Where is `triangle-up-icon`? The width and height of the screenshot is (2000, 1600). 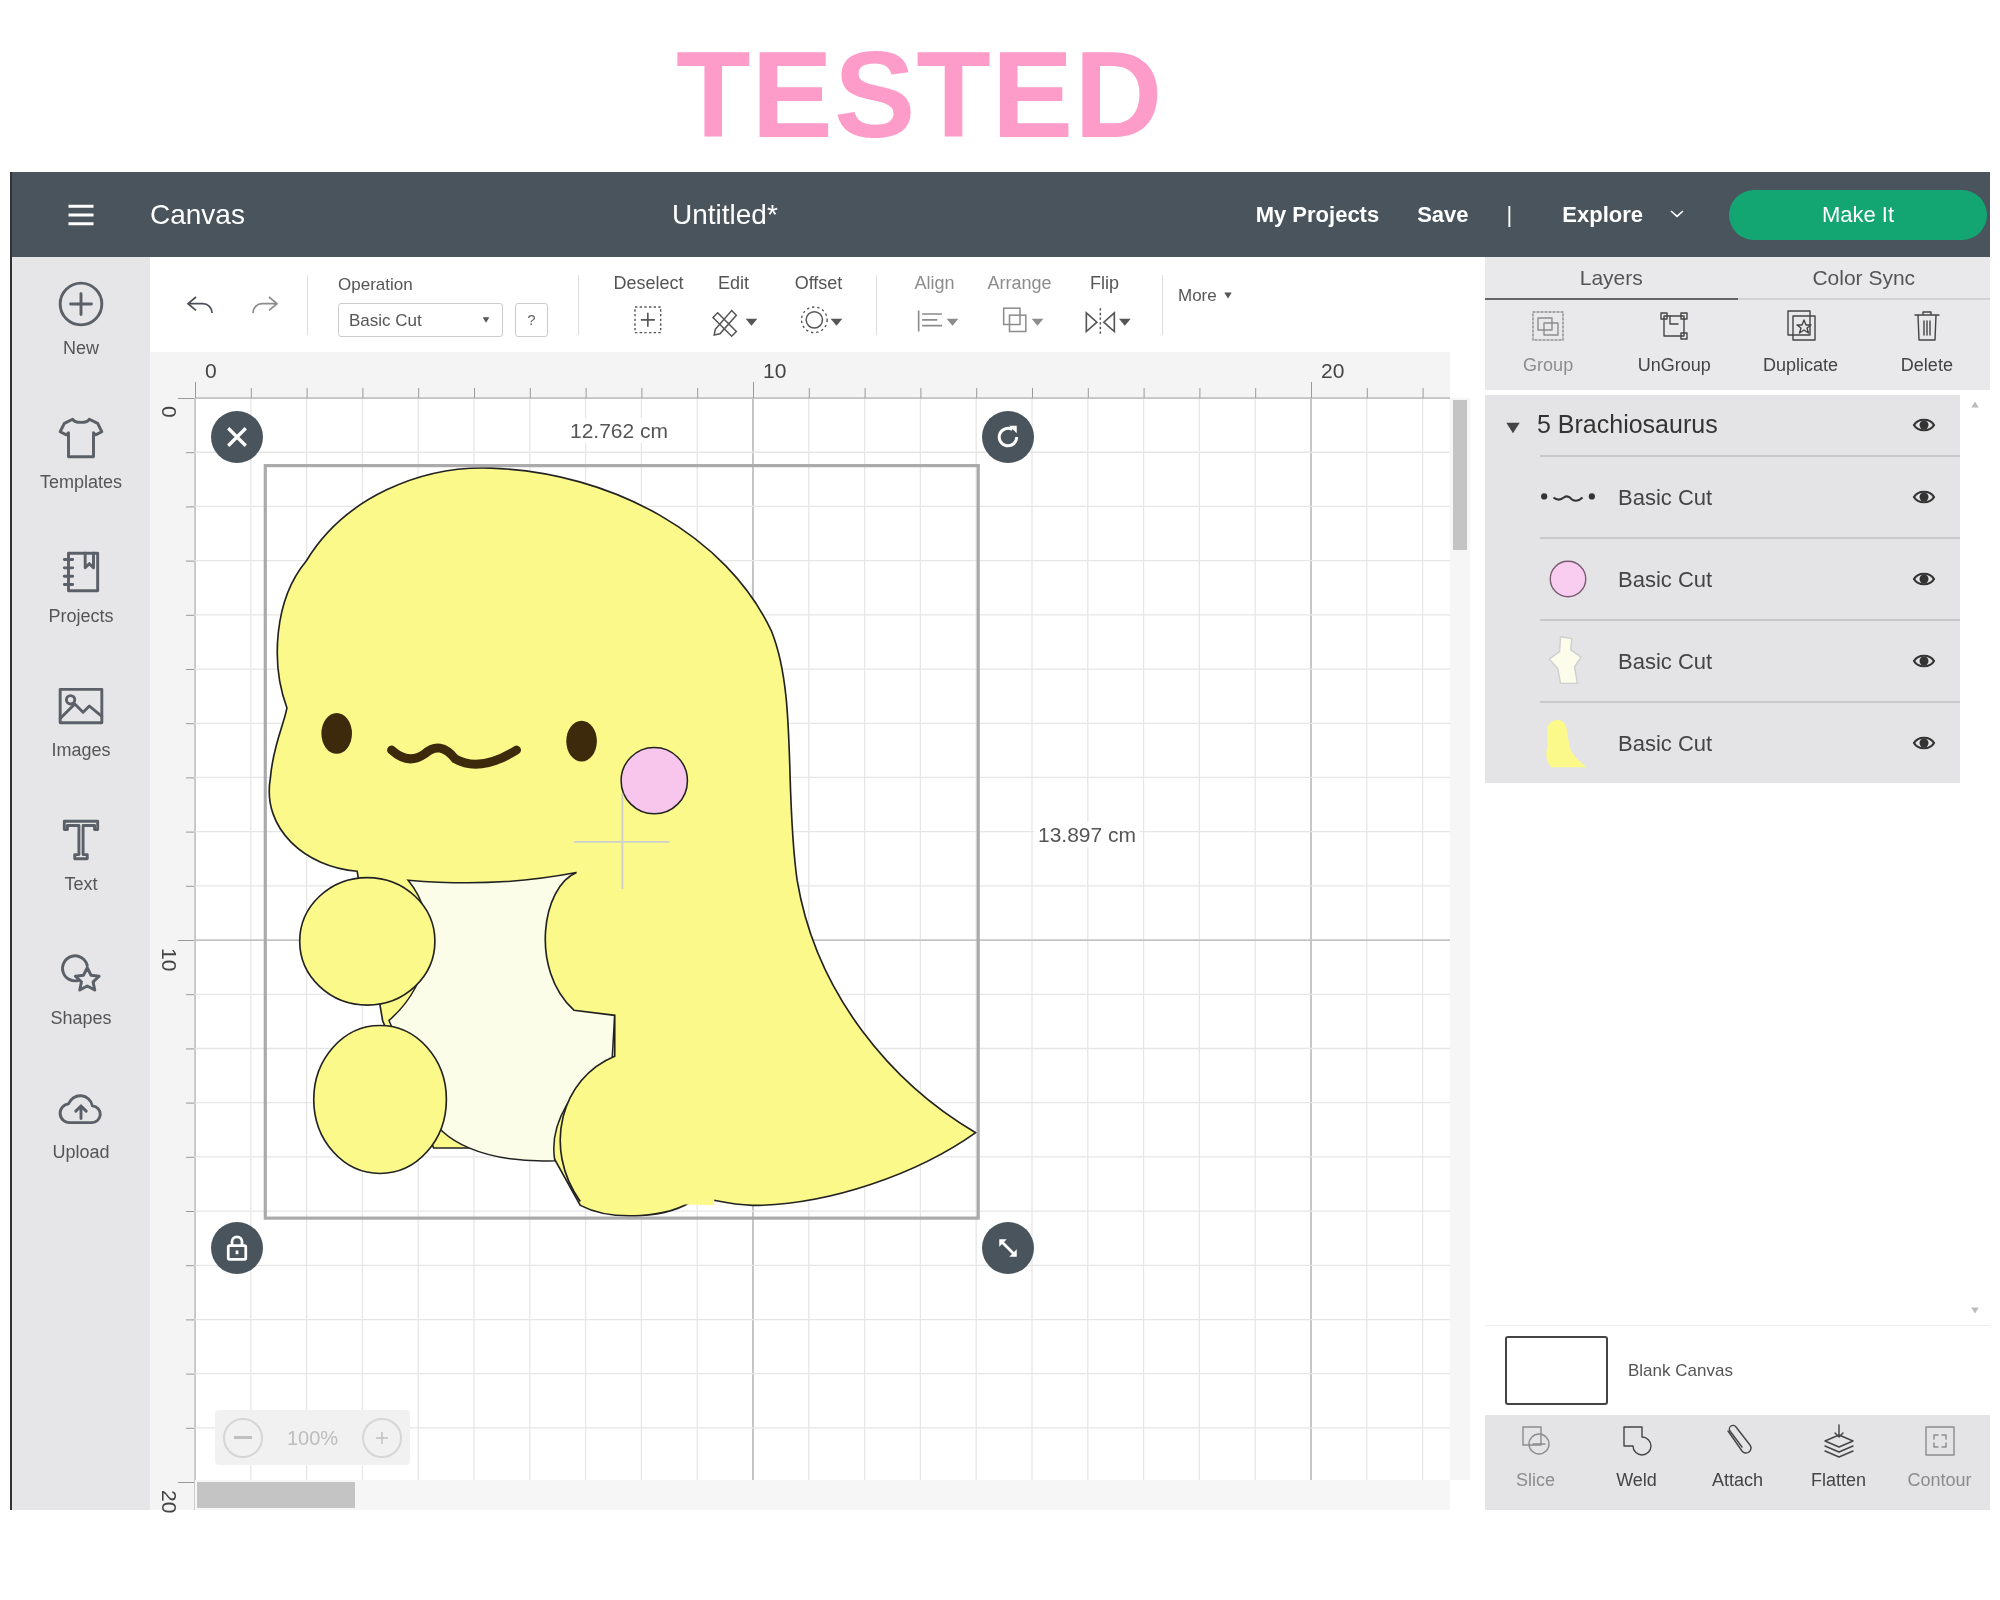 triangle-up-icon is located at coordinates (1975, 404).